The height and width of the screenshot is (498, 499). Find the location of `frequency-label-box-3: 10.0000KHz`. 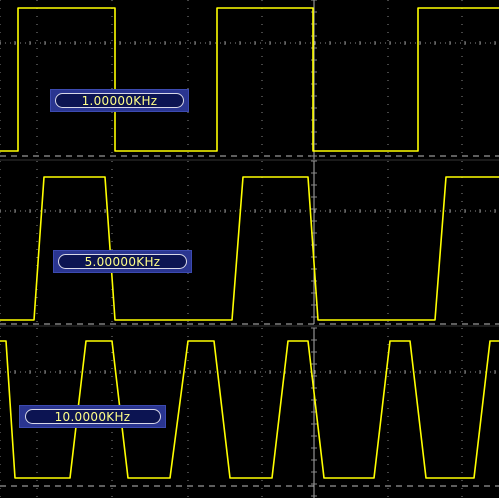

frequency-label-box-3: 10.0000KHz is located at coordinates (92, 416).